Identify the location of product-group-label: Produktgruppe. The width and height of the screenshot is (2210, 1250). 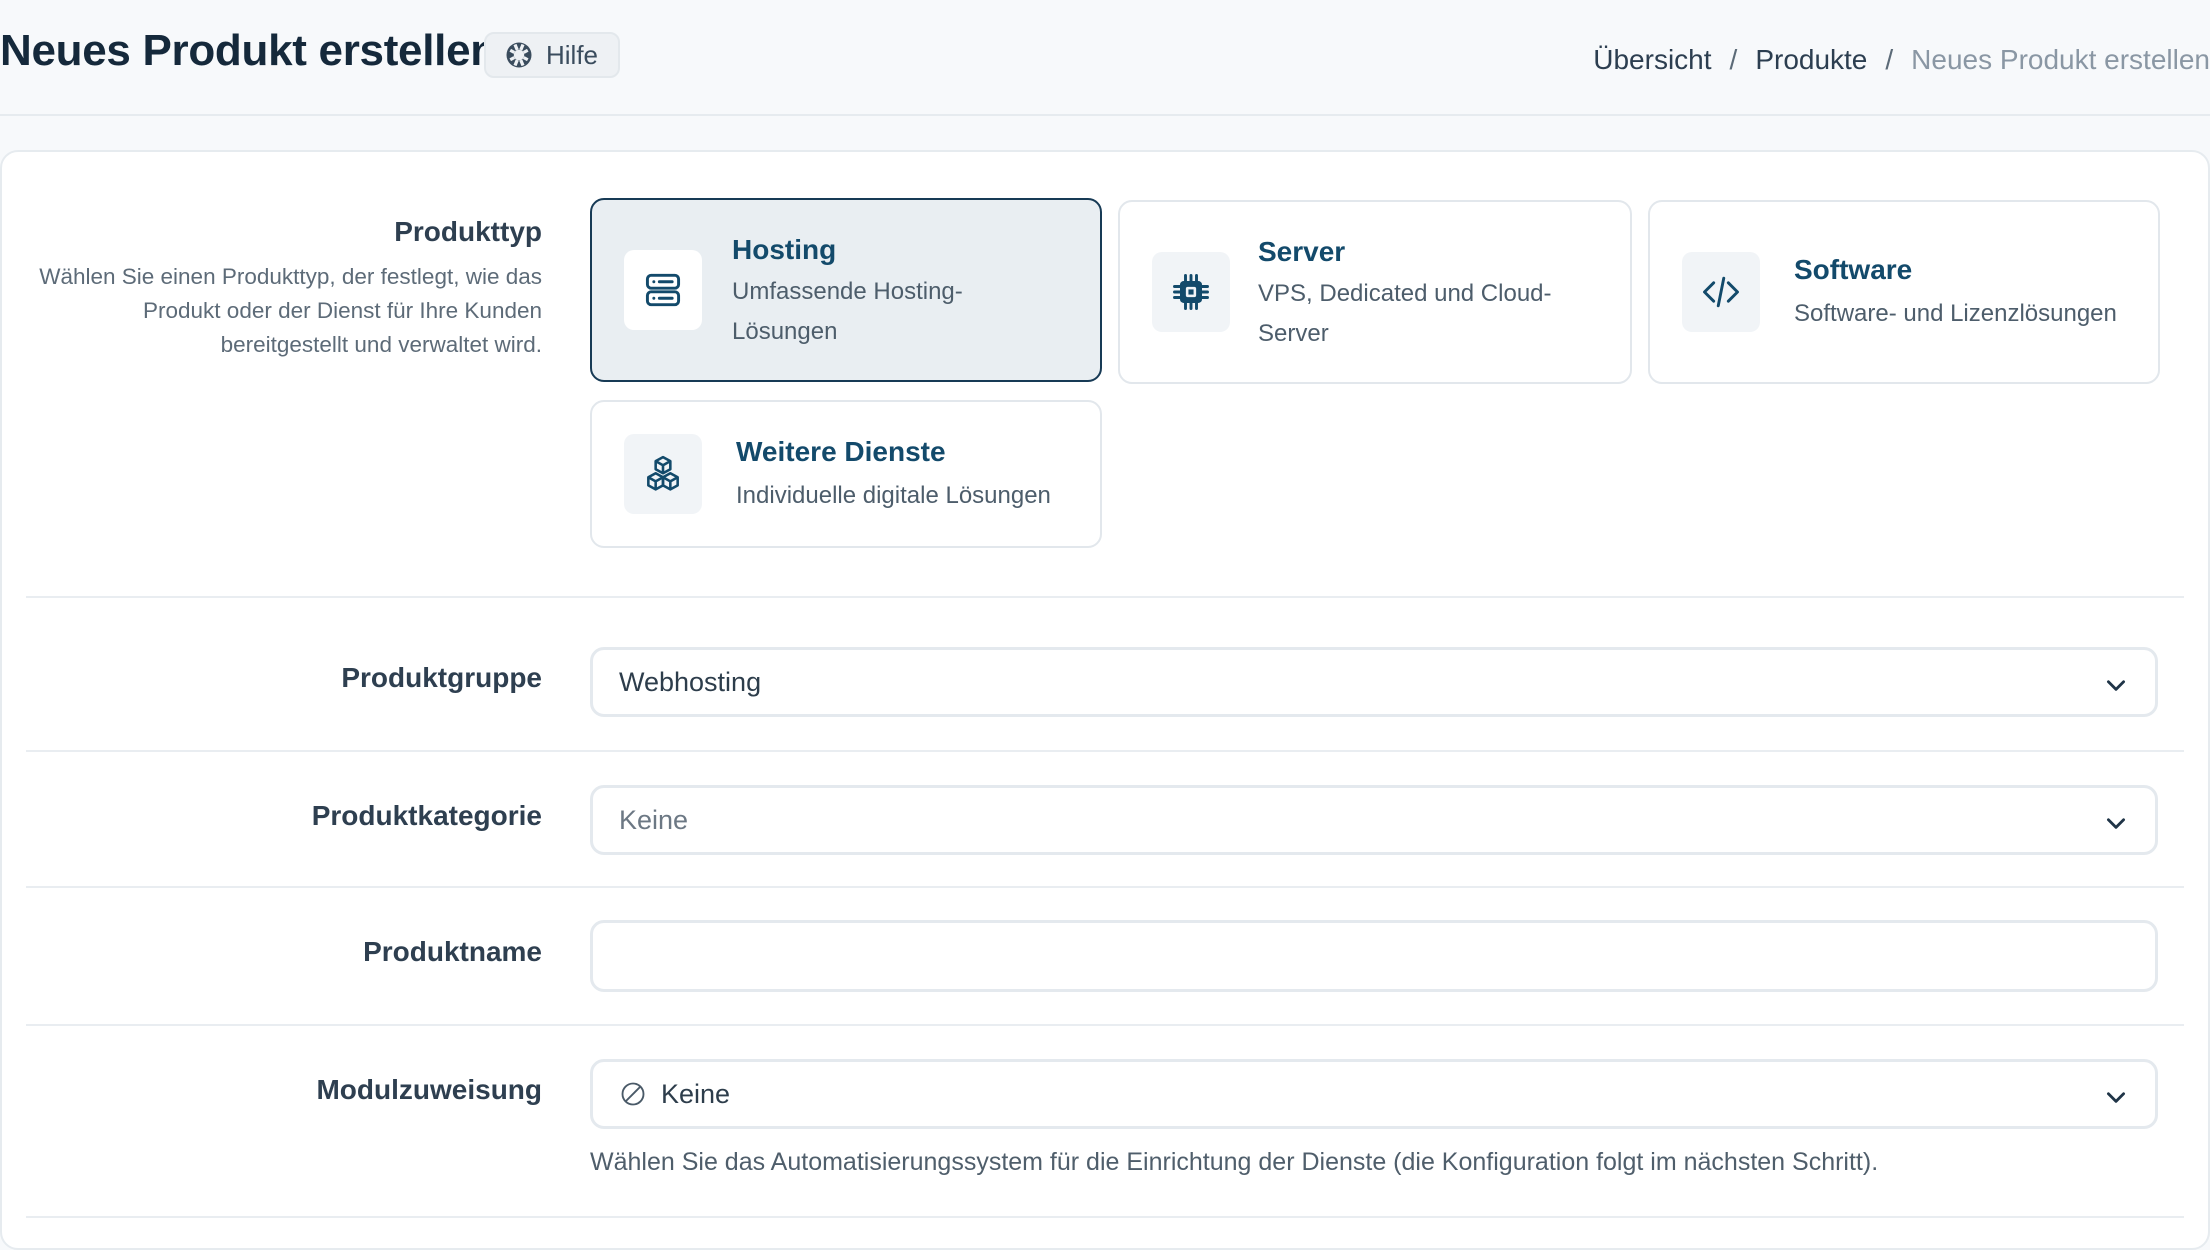
(441, 677).